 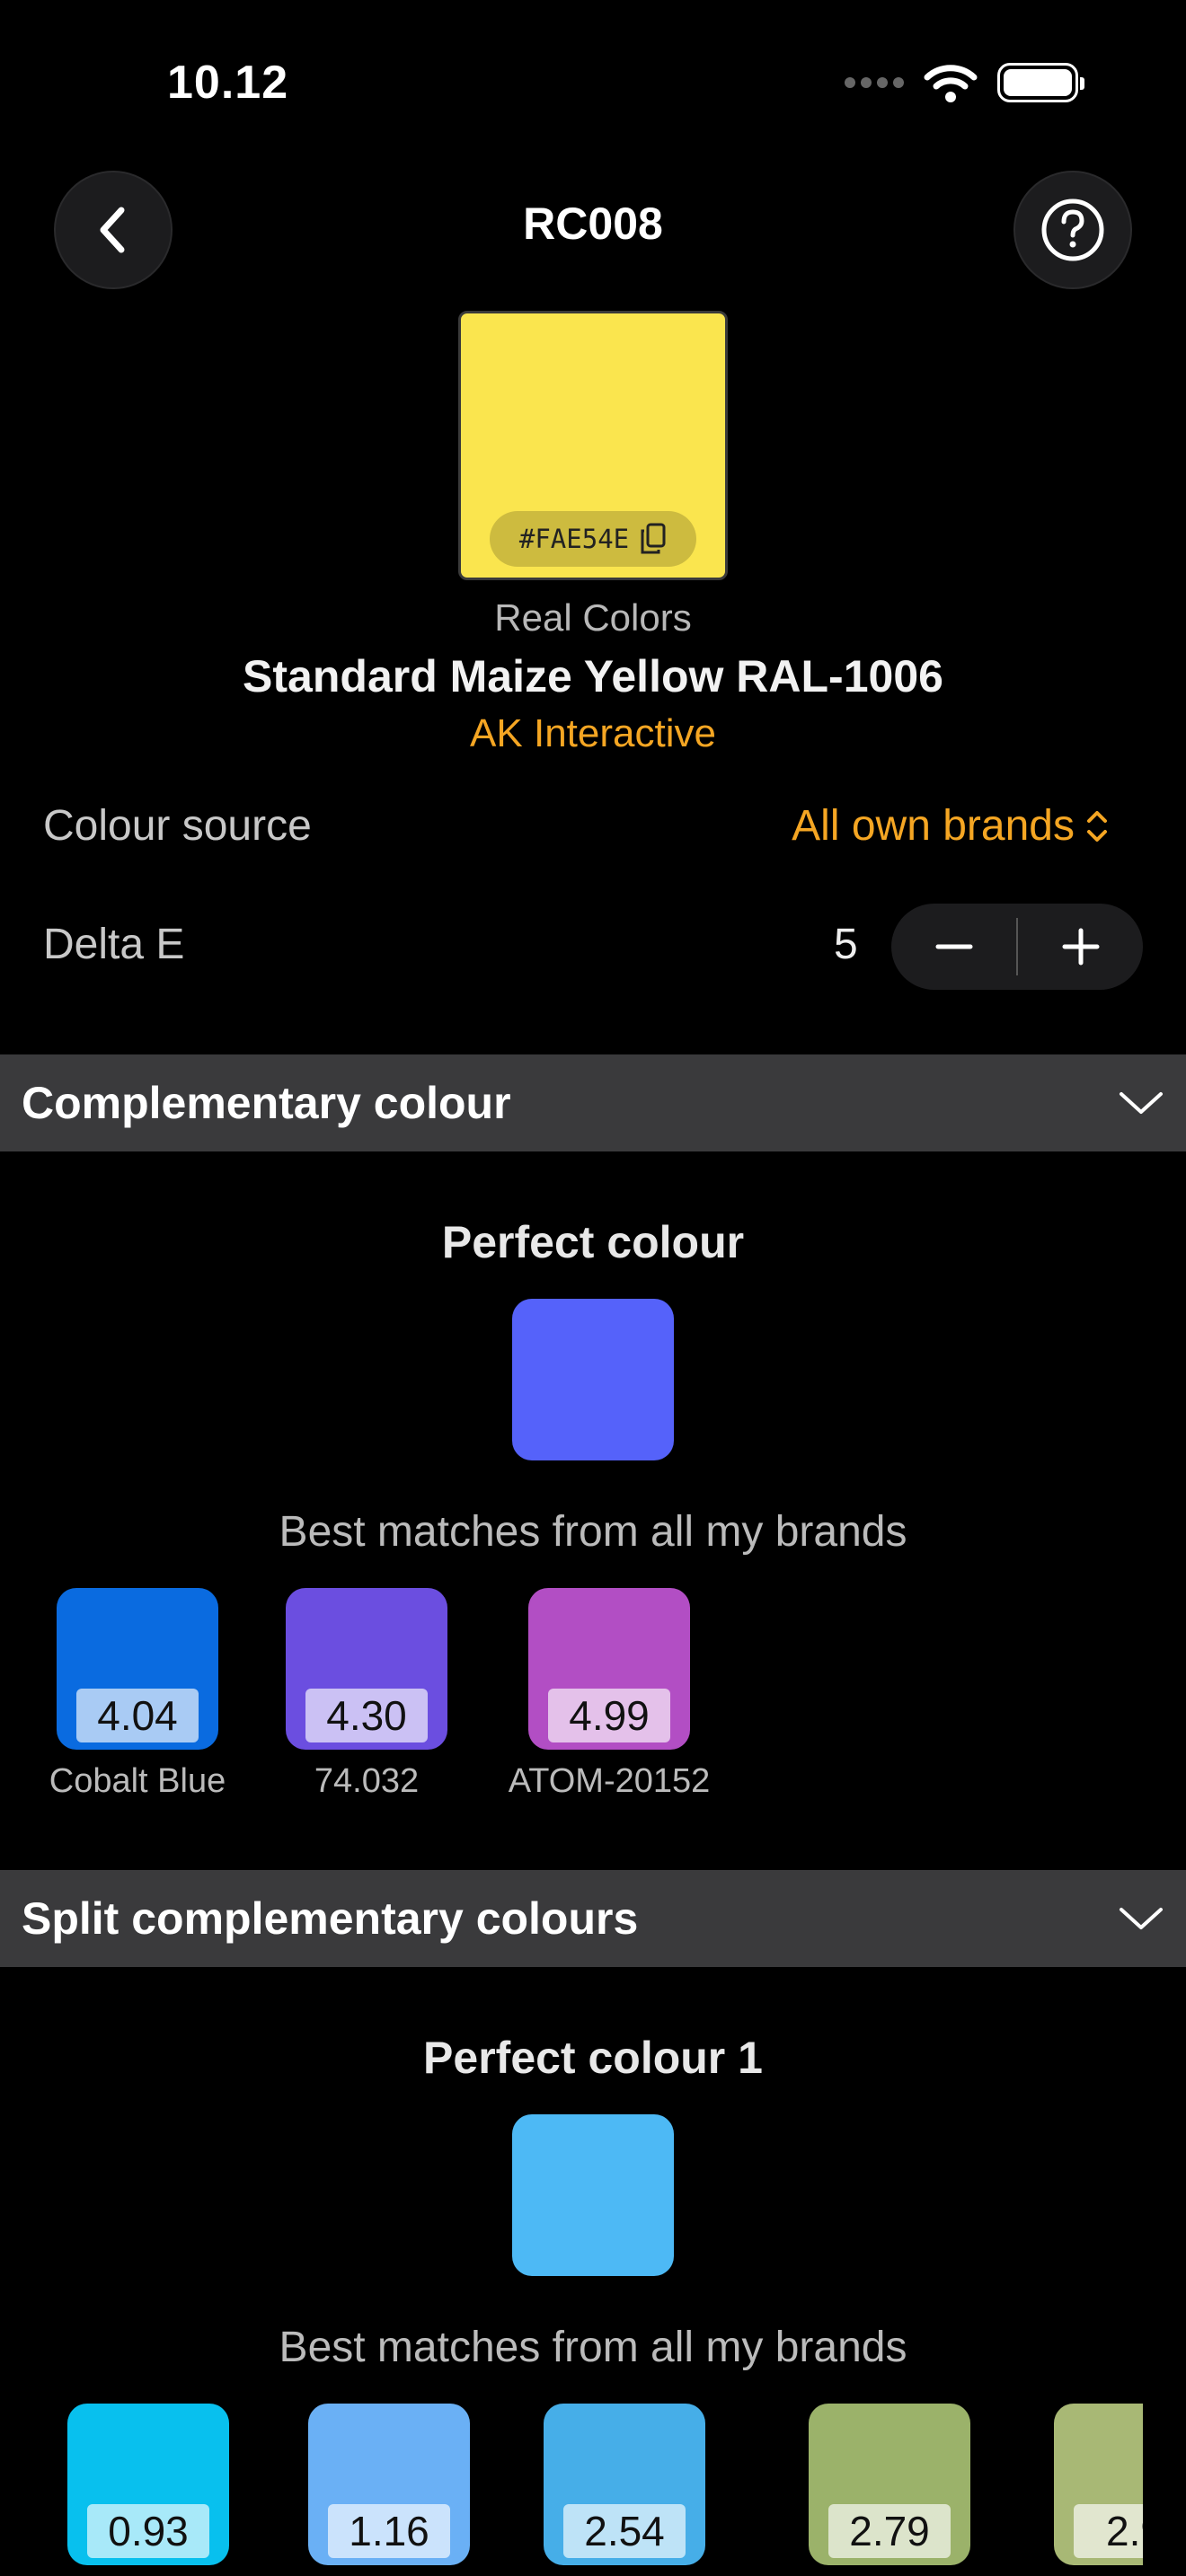 I want to click on perfect-colour-1-title: Perfect colour 1, so click(x=593, y=2058).